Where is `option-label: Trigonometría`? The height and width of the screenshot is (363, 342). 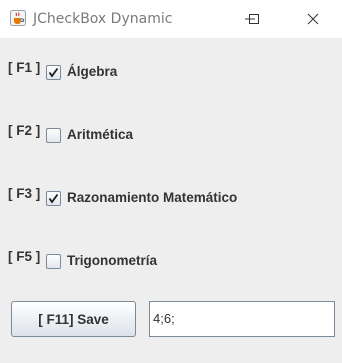 option-label: Trigonometría is located at coordinates (112, 260).